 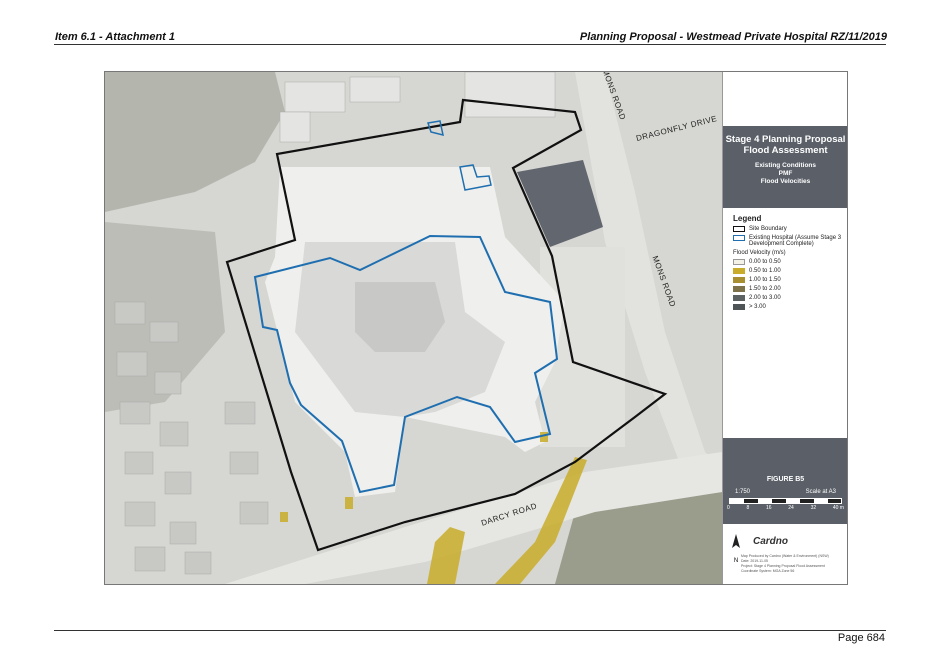 I want to click on legend-label: Site Boundary, so click(x=768, y=229).